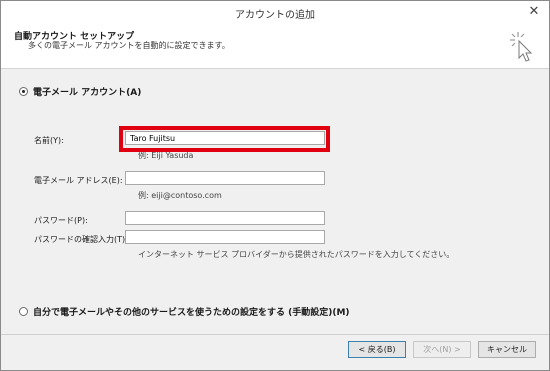 The image size is (550, 371). I want to click on manual-setup-radio, so click(23, 311).